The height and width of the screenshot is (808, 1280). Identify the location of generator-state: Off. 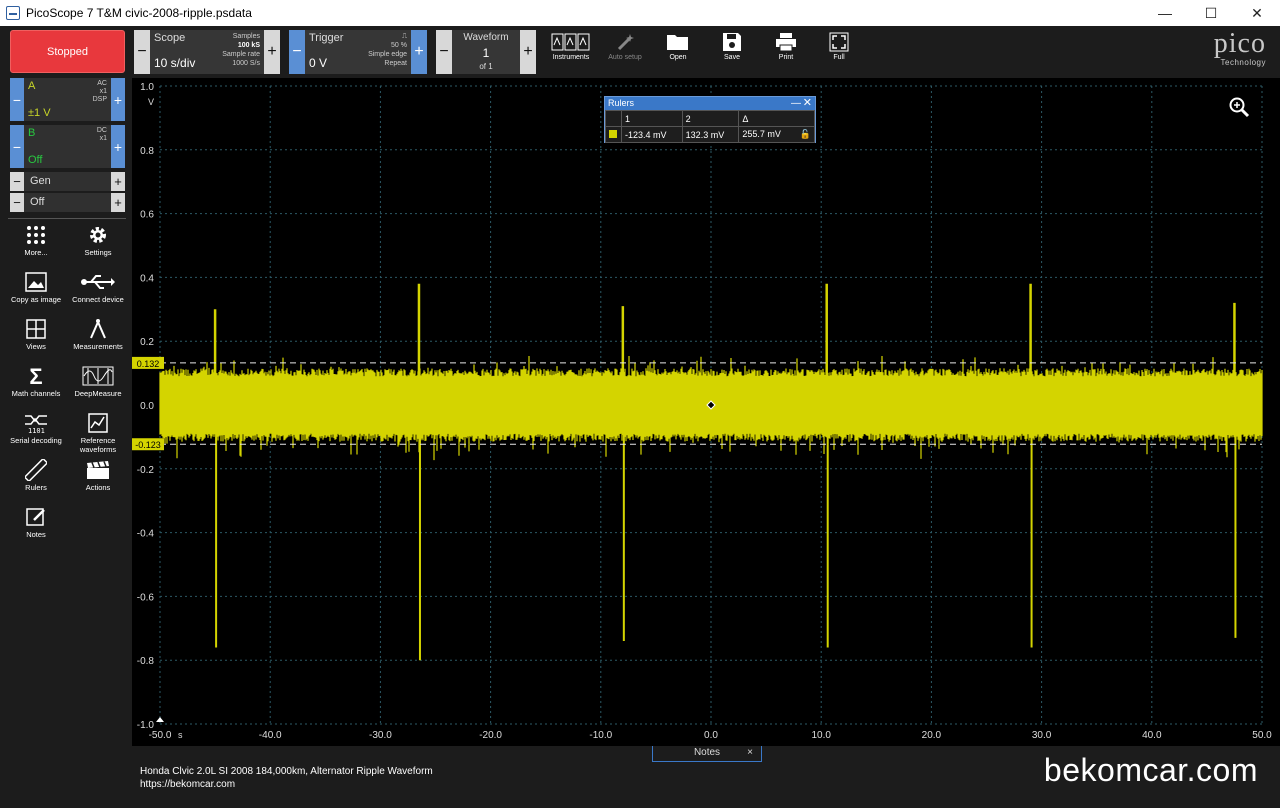
(67, 202).